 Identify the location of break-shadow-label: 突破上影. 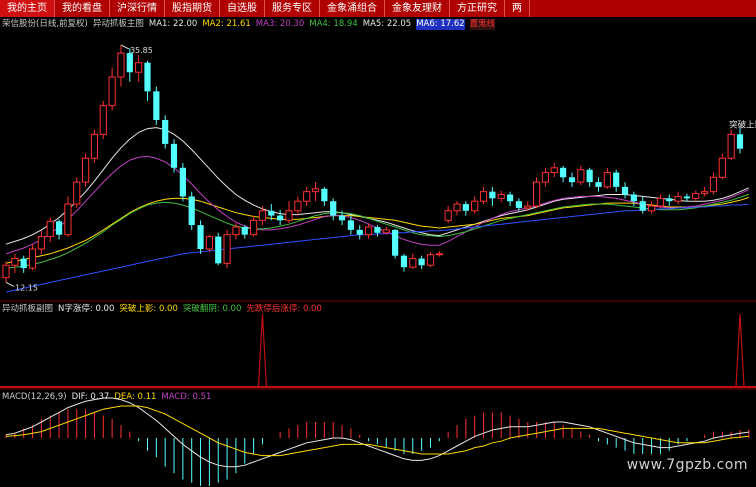
(742, 125).